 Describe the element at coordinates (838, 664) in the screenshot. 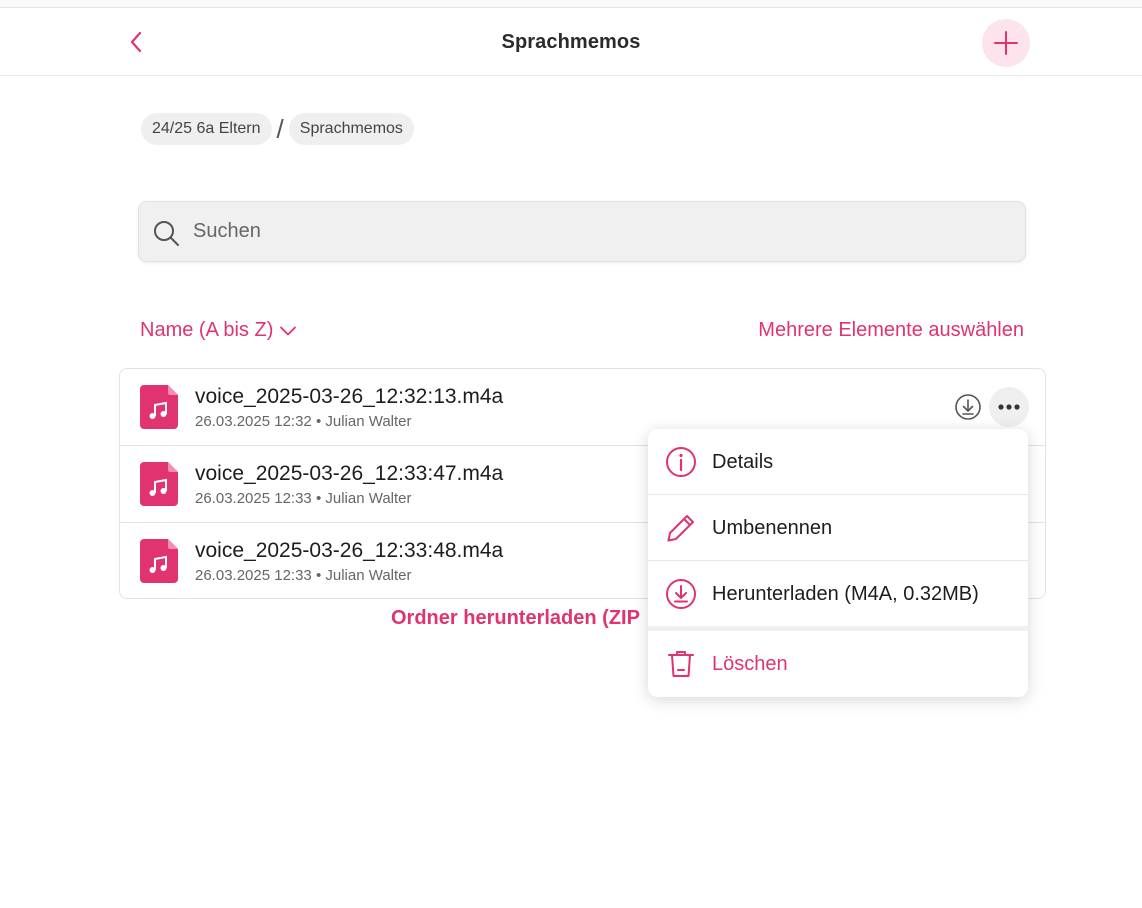

I see `menu-item-delete: Löschen` at that location.